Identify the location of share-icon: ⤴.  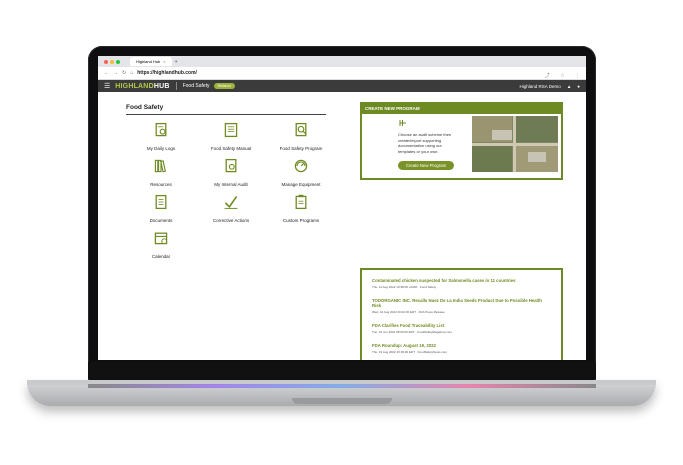
(547, 76).